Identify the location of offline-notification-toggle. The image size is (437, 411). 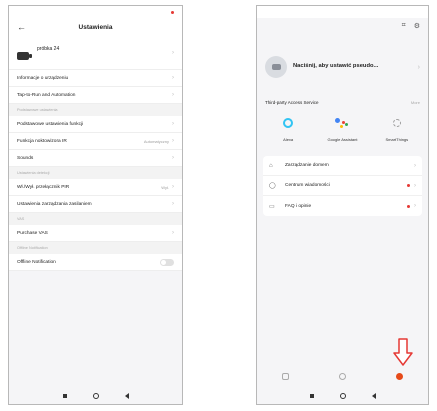
(167, 262).